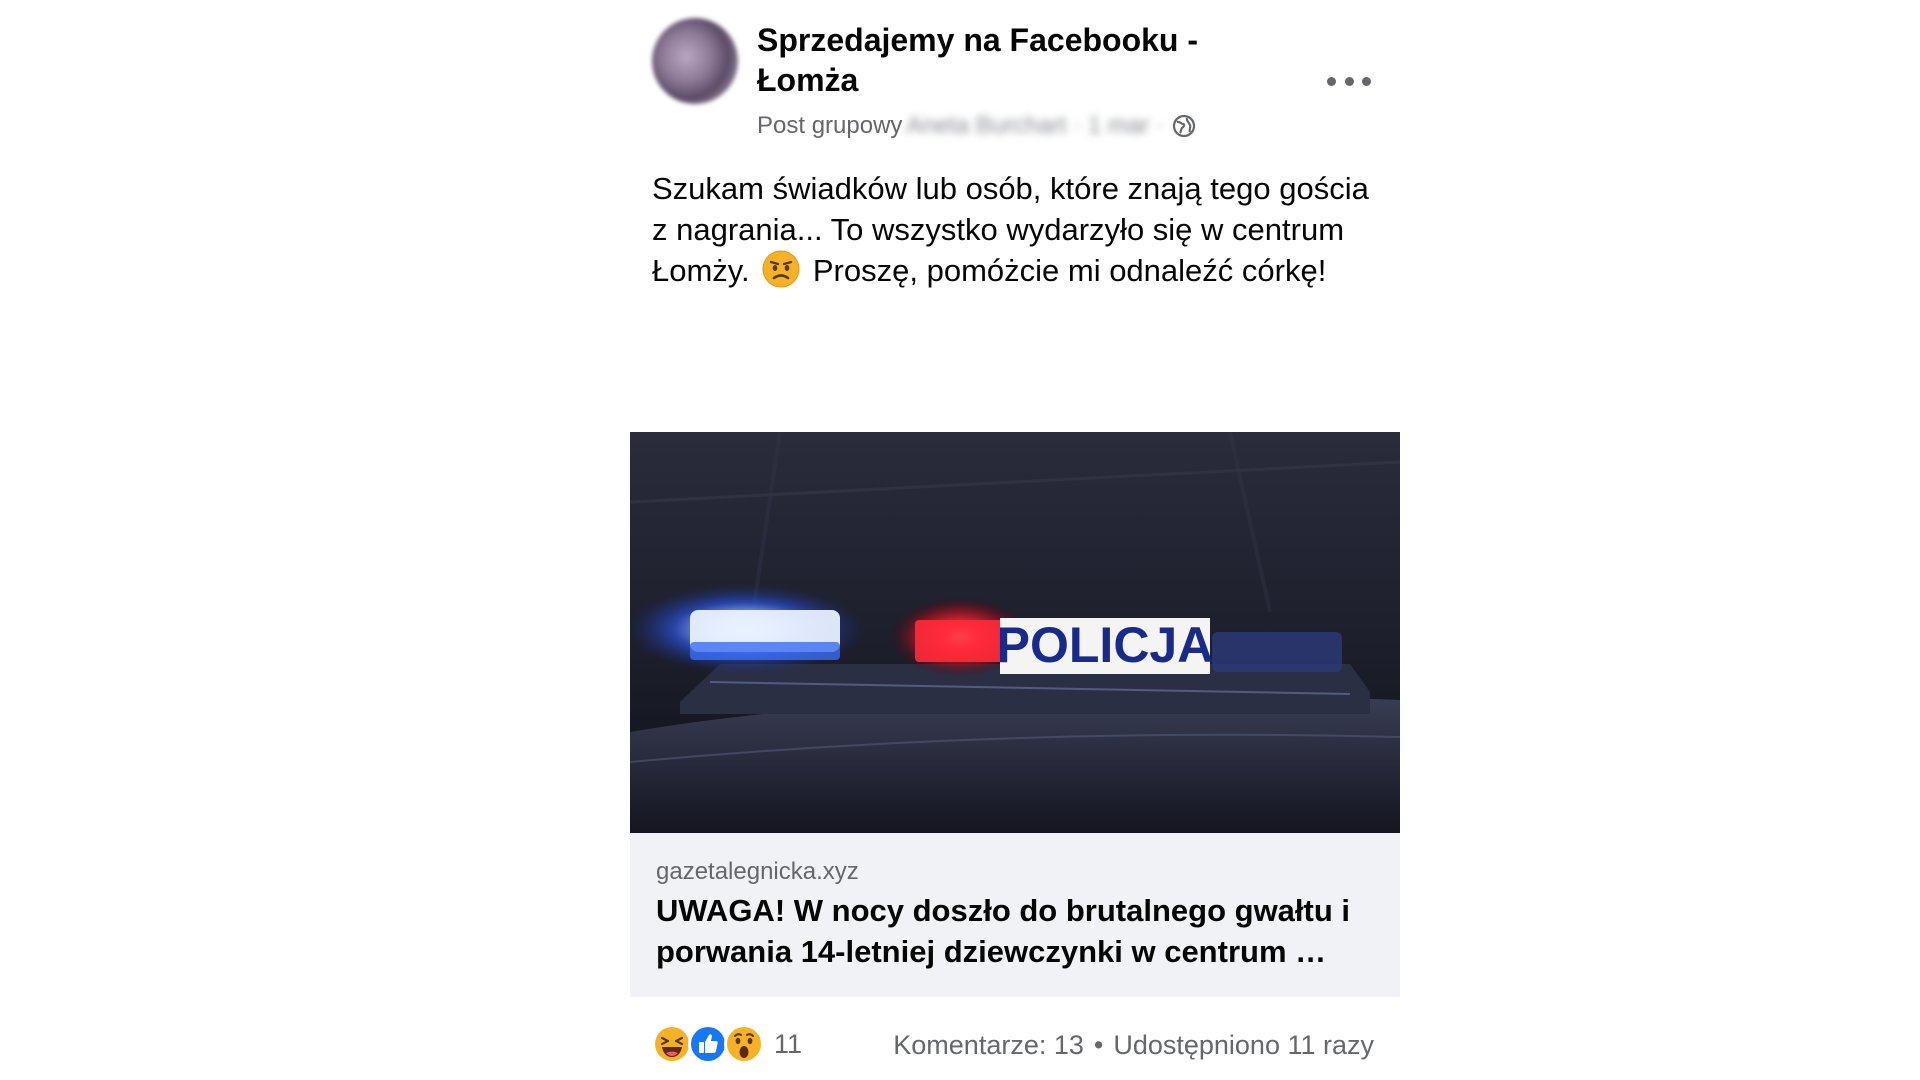 This screenshot has width=1920, height=1080. What do you see at coordinates (1069, 270) in the screenshot?
I see `post-text-part2: Proszę, pomóżcie mi odnaleźć córkę!` at bounding box center [1069, 270].